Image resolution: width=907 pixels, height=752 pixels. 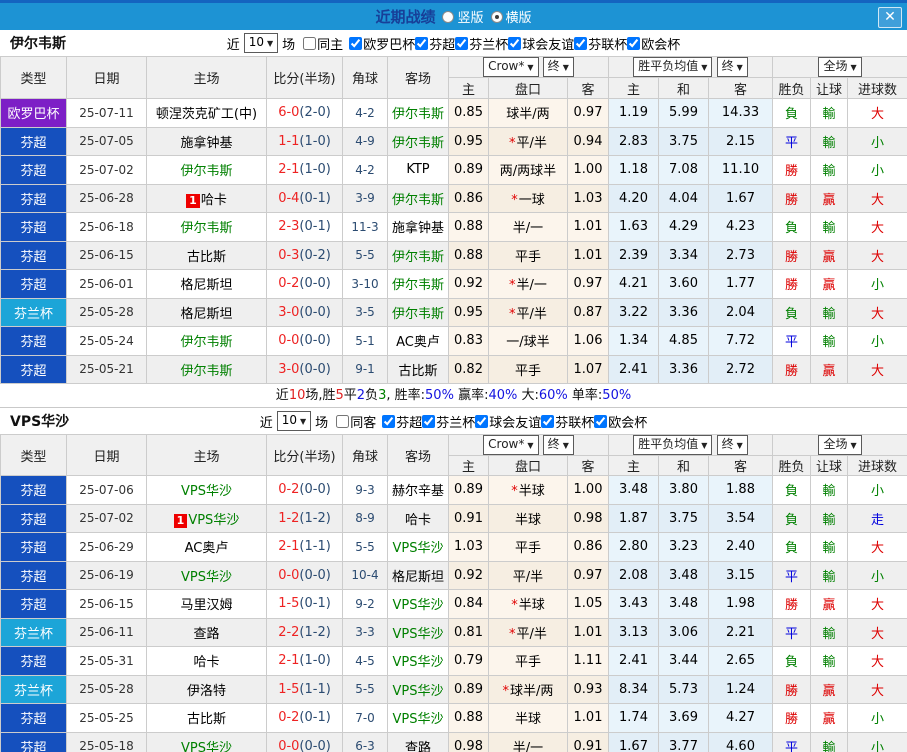 I want to click on date-cell: 25-06-29, so click(x=106, y=547).